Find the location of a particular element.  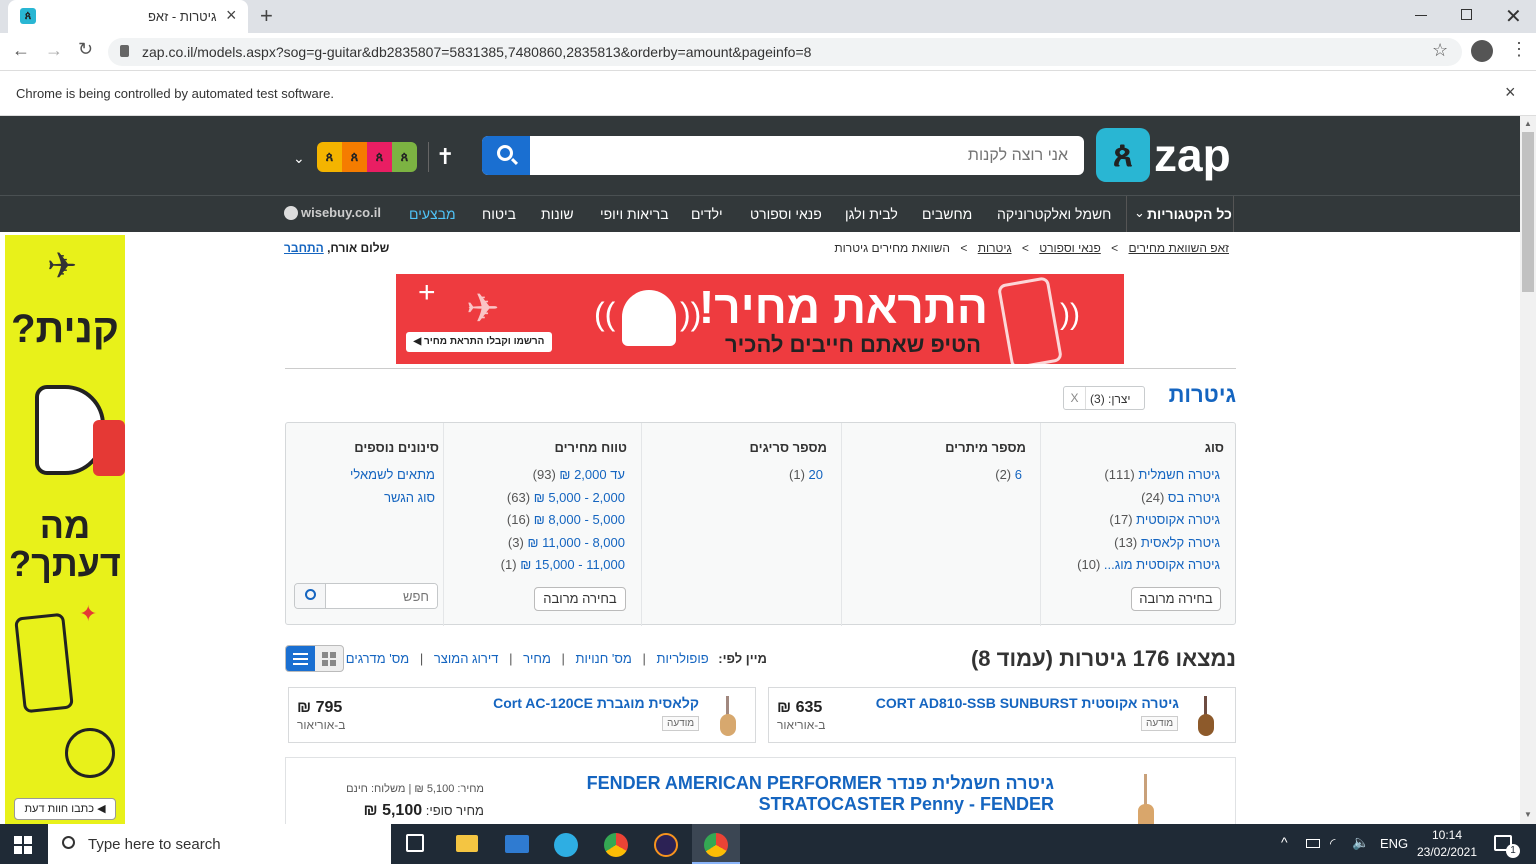

login-link: התחבר is located at coordinates (304, 248).